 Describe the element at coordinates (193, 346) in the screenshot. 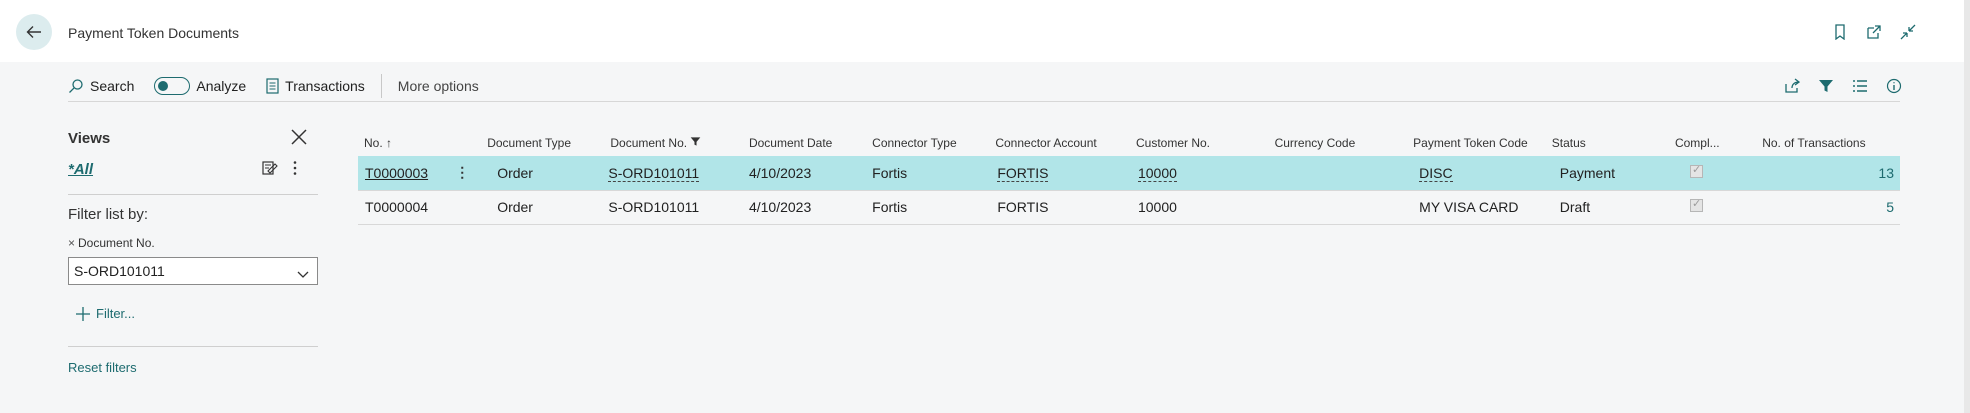

I see `filter-divider` at that location.